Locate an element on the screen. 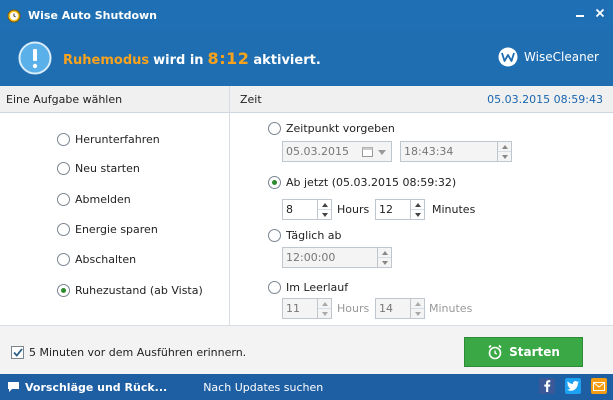 This screenshot has height=400, width=613. radio-power-off: Abschalten is located at coordinates (96, 259).